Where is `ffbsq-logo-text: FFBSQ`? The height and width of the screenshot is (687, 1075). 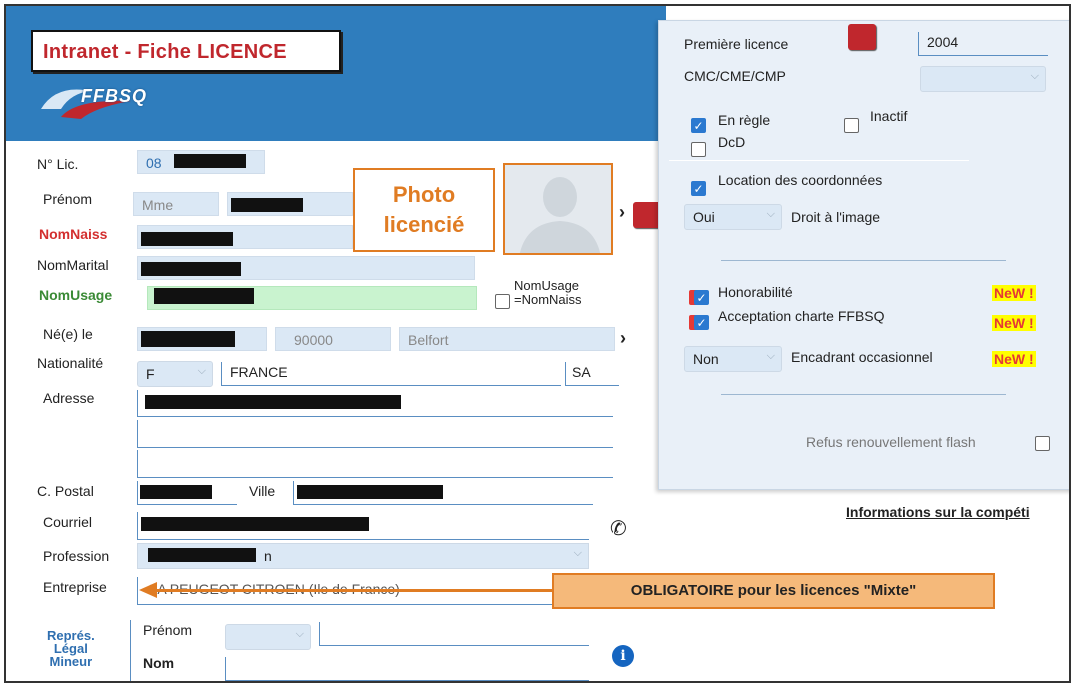 ffbsq-logo-text: FFBSQ is located at coordinates (114, 96).